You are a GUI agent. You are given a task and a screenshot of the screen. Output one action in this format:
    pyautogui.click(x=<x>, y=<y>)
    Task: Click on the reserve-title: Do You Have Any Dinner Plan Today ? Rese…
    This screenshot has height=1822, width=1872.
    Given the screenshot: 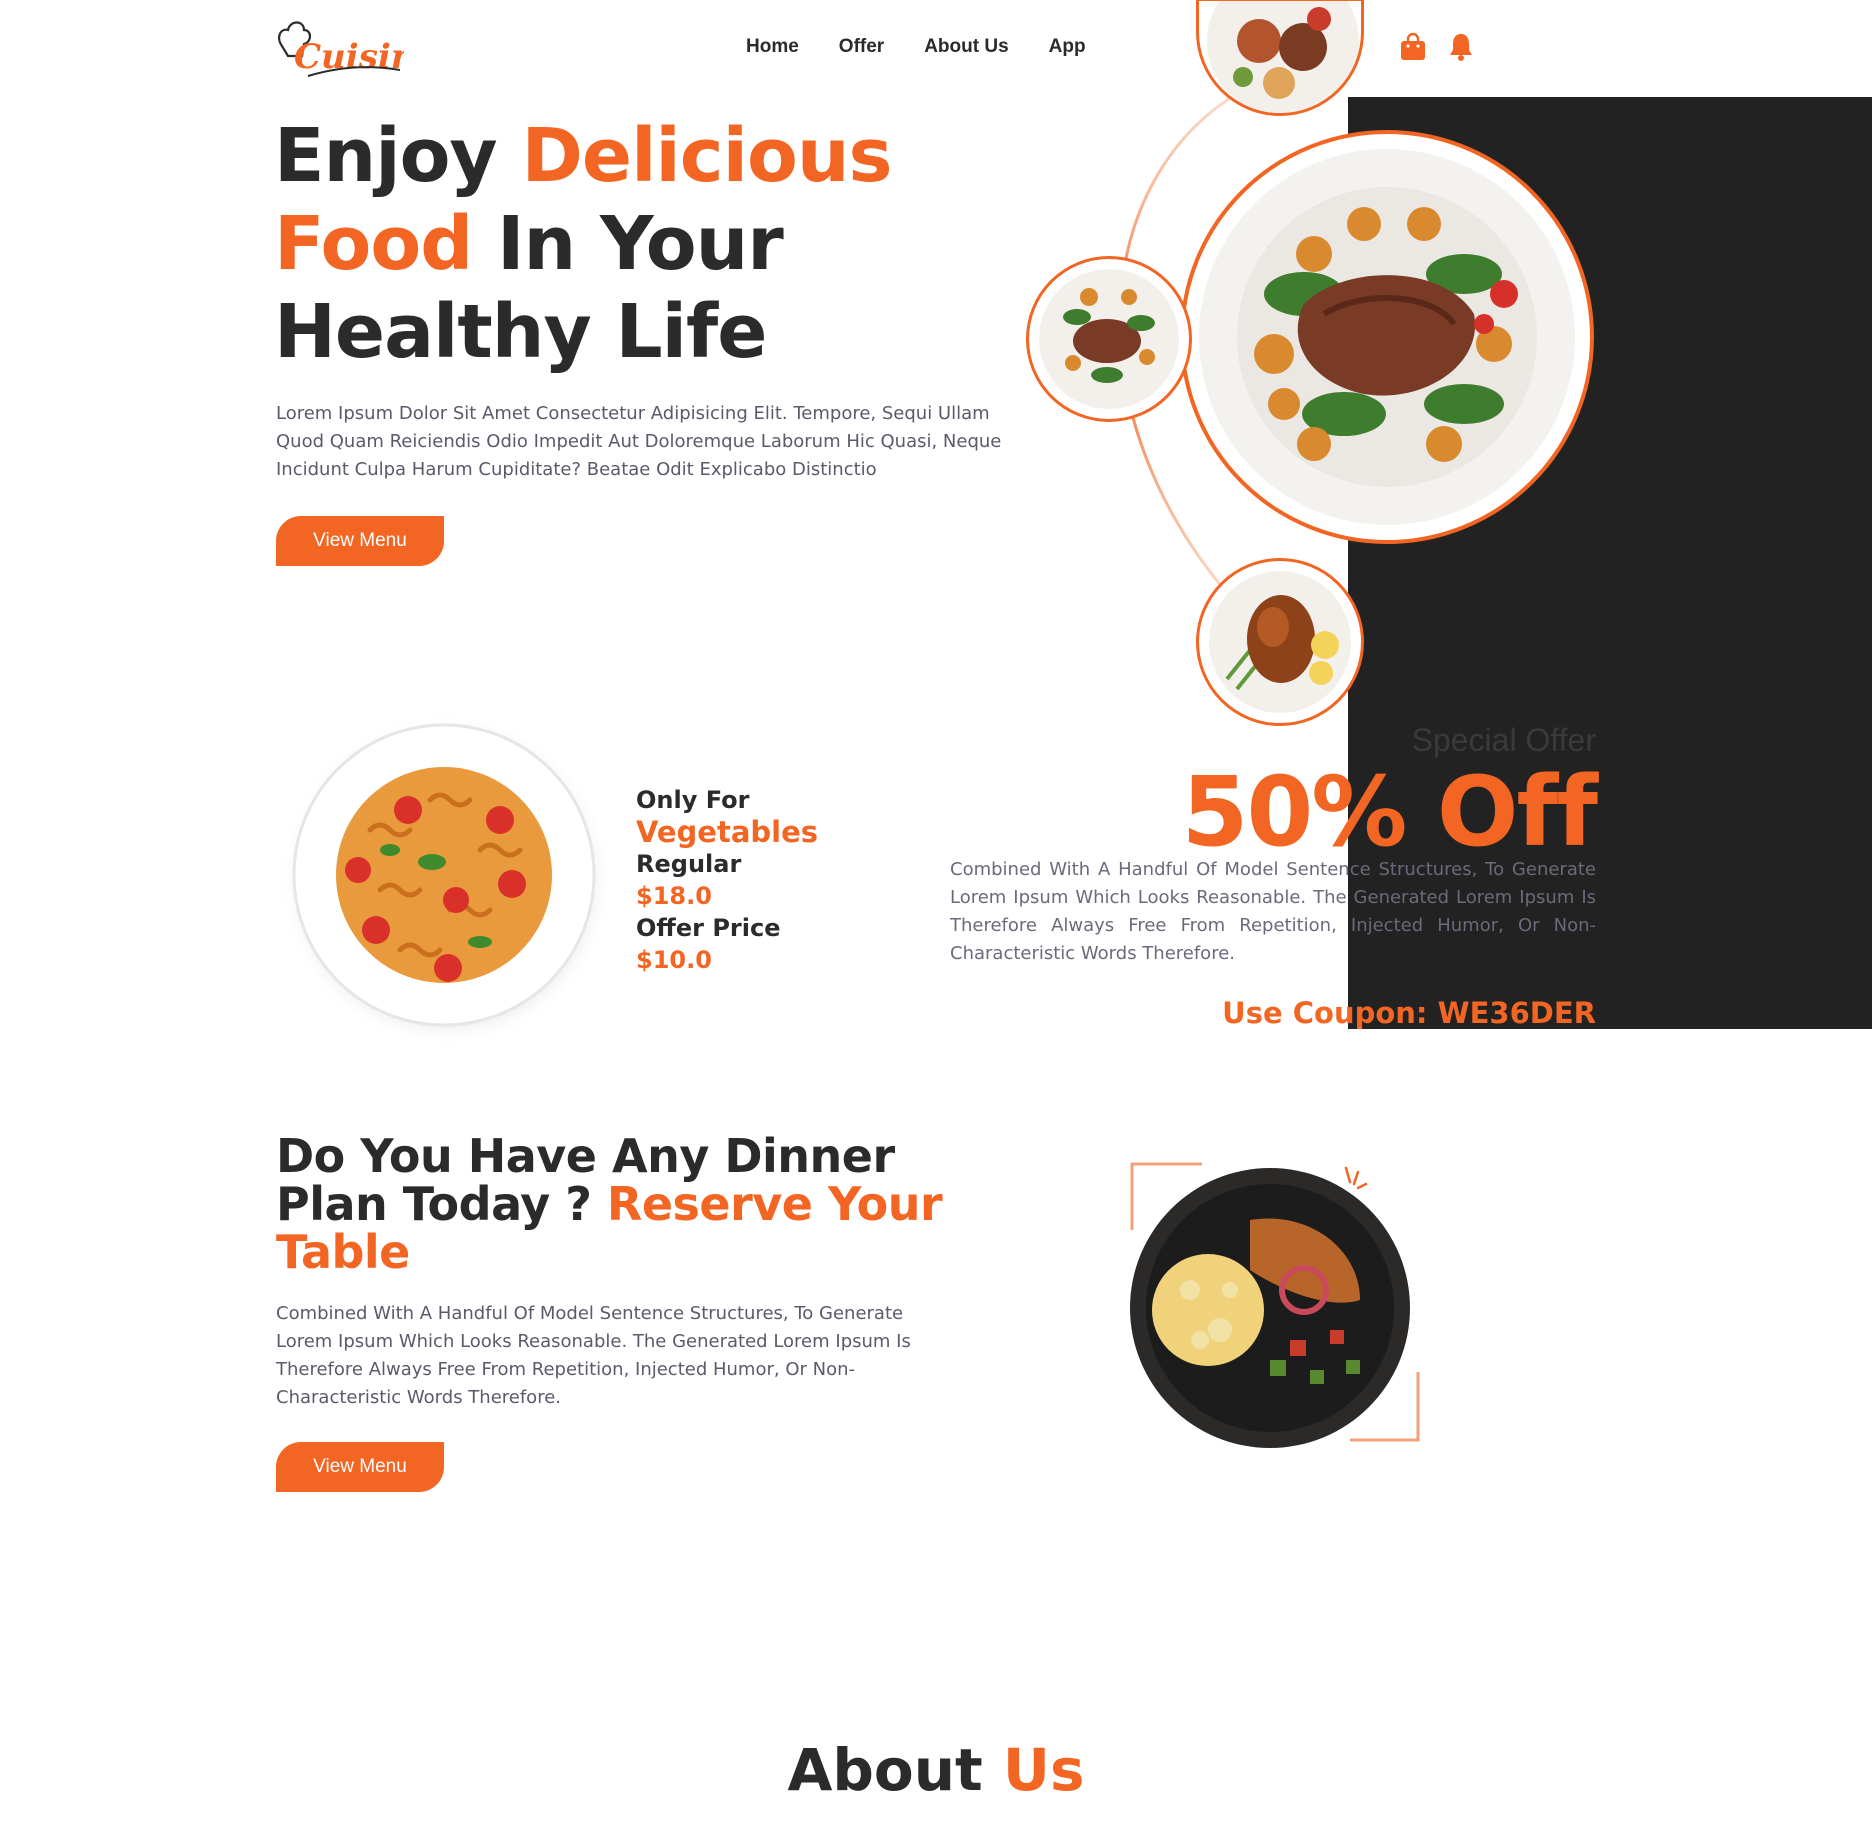 What is the action you would take?
    pyautogui.click(x=609, y=1204)
    